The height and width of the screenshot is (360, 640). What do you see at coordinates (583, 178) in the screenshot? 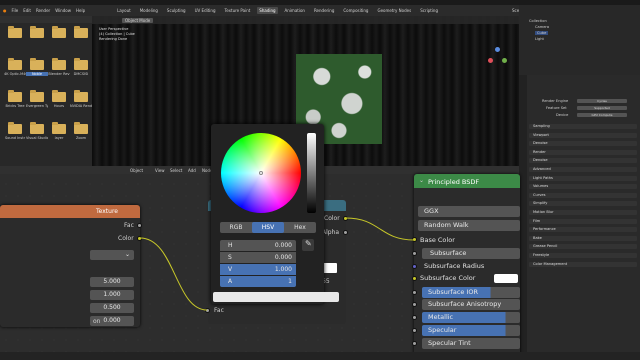
I see `properties-panel-header: Light Paths` at bounding box center [583, 178].